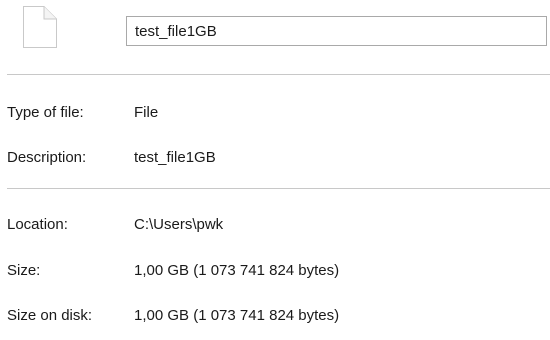 This screenshot has height=340, width=550. What do you see at coordinates (37, 224) in the screenshot?
I see `location-label: Location:` at bounding box center [37, 224].